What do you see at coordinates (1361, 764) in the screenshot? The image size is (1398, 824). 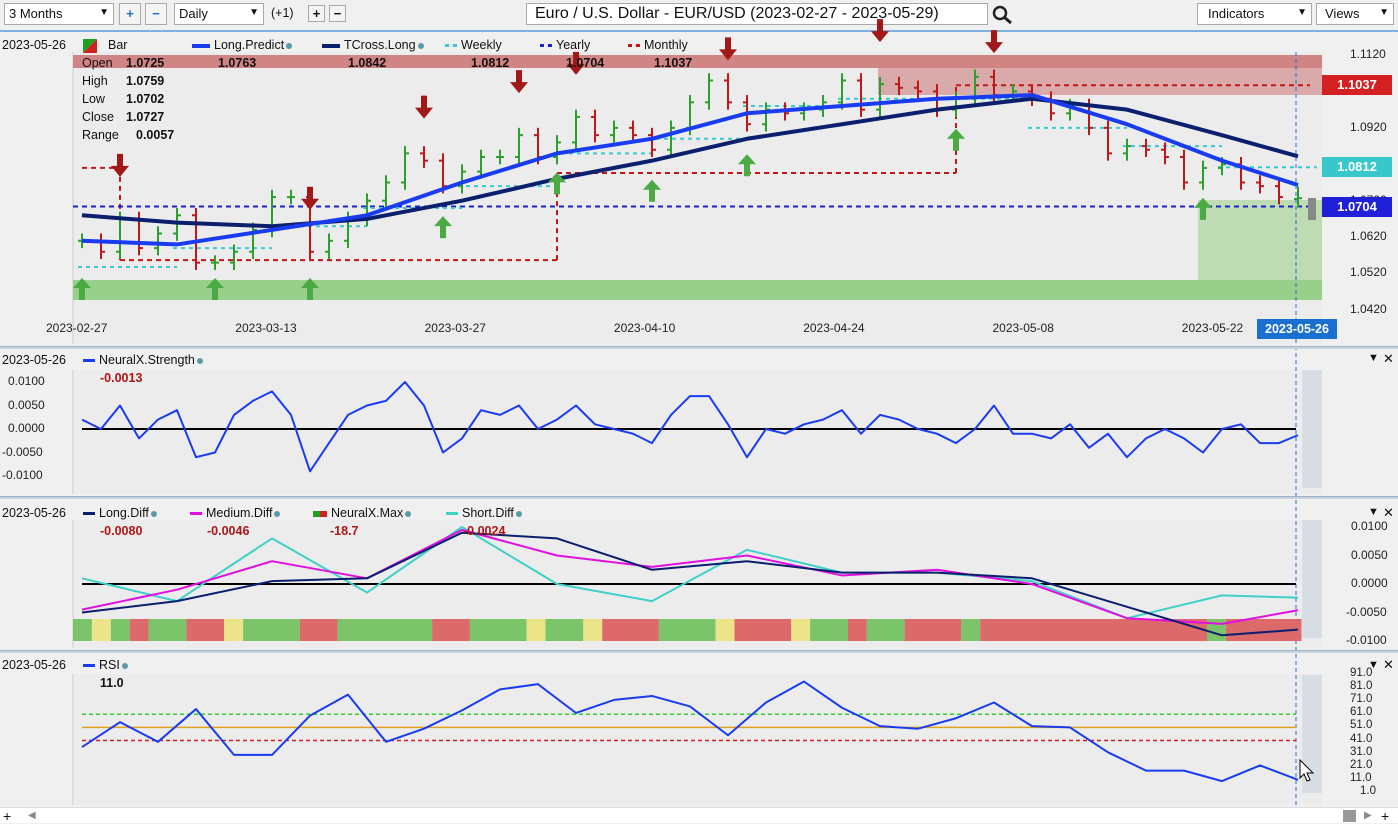 I see `y-tick-label: 21.0` at bounding box center [1361, 764].